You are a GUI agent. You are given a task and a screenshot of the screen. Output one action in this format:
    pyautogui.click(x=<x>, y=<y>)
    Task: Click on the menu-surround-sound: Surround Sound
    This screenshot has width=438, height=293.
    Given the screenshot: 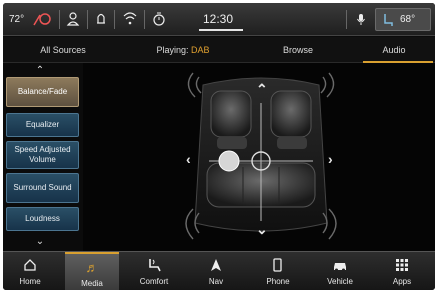 What is the action you would take?
    pyautogui.click(x=42, y=188)
    